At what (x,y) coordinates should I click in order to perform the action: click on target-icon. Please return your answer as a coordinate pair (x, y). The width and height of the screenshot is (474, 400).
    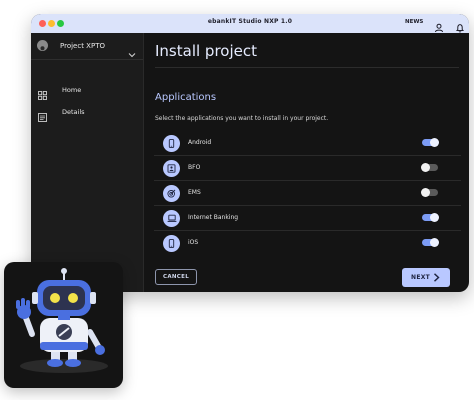
    Looking at the image, I should click on (171, 193).